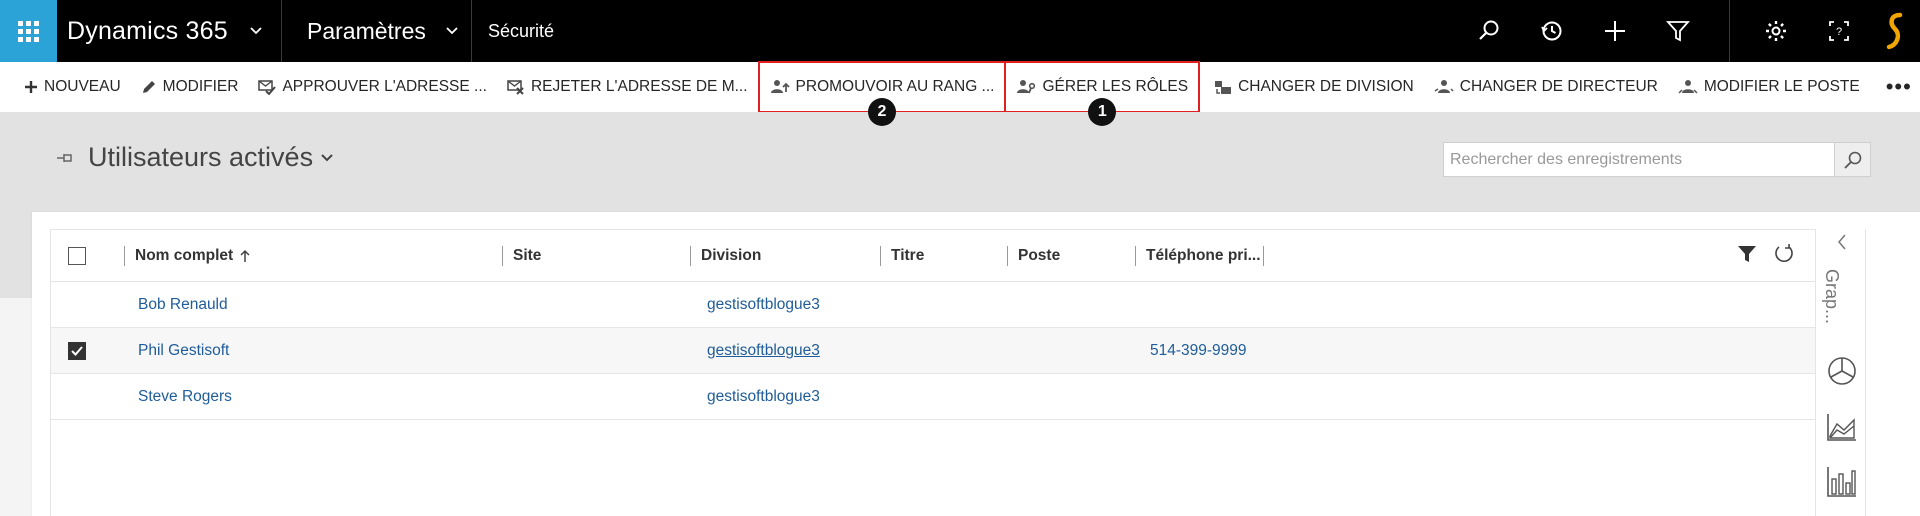 Image resolution: width=1920 pixels, height=516 pixels. Describe the element at coordinates (1775, 31) in the screenshot. I see `gear-icon` at that location.